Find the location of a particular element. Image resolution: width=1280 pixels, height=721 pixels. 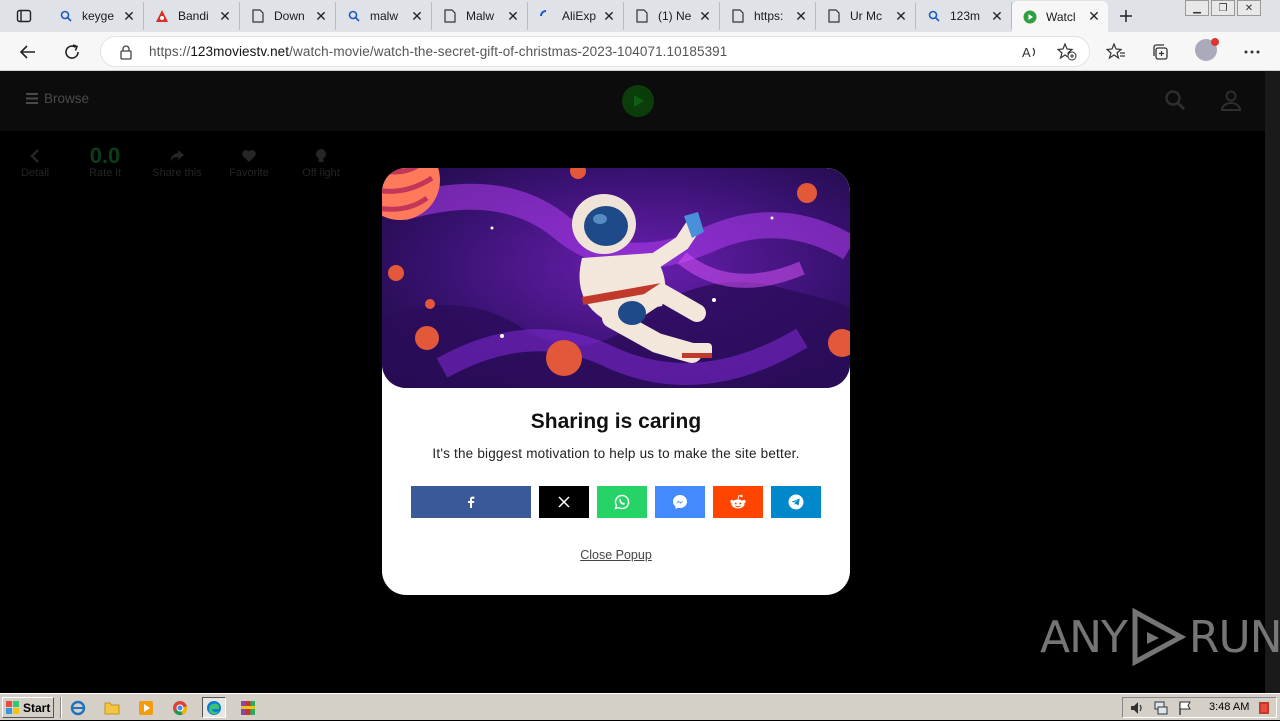

taskbar-ie-button is located at coordinates (78, 707).